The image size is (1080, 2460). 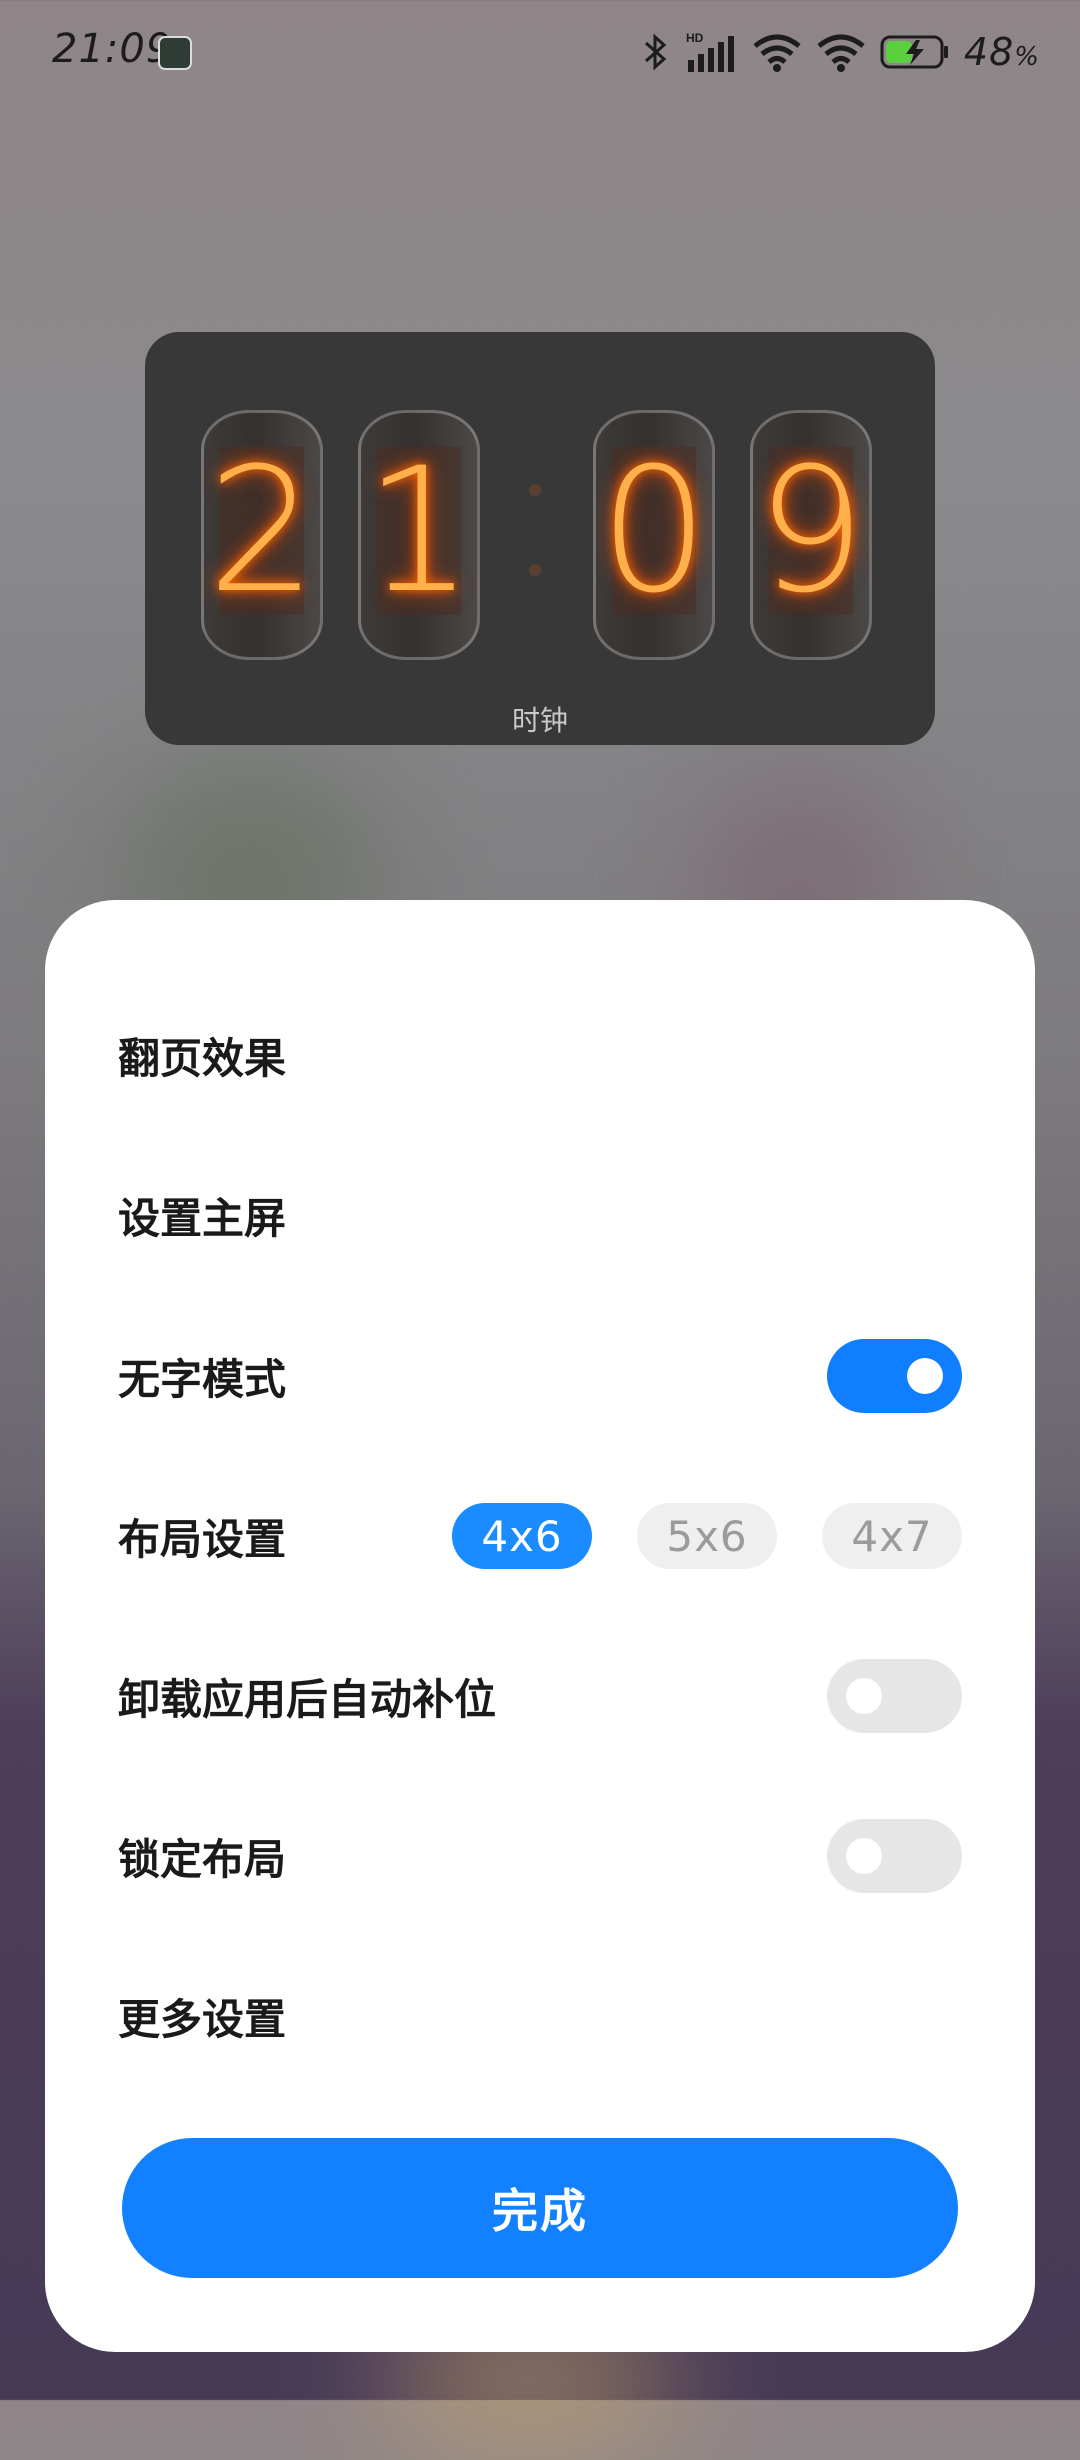 What do you see at coordinates (175, 53) in the screenshot?
I see `app-notification-icon` at bounding box center [175, 53].